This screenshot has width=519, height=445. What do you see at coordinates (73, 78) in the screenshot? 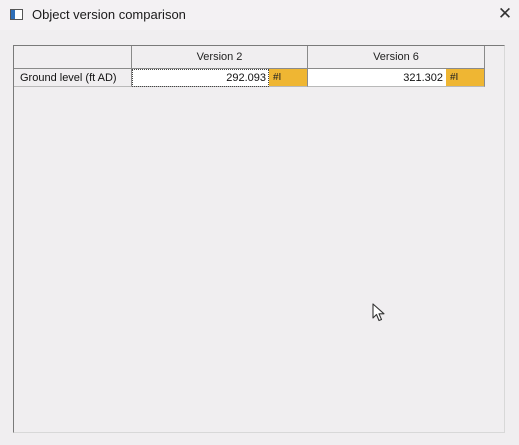
I see `row-header-ground-level: Ground level (ft AD)` at bounding box center [73, 78].